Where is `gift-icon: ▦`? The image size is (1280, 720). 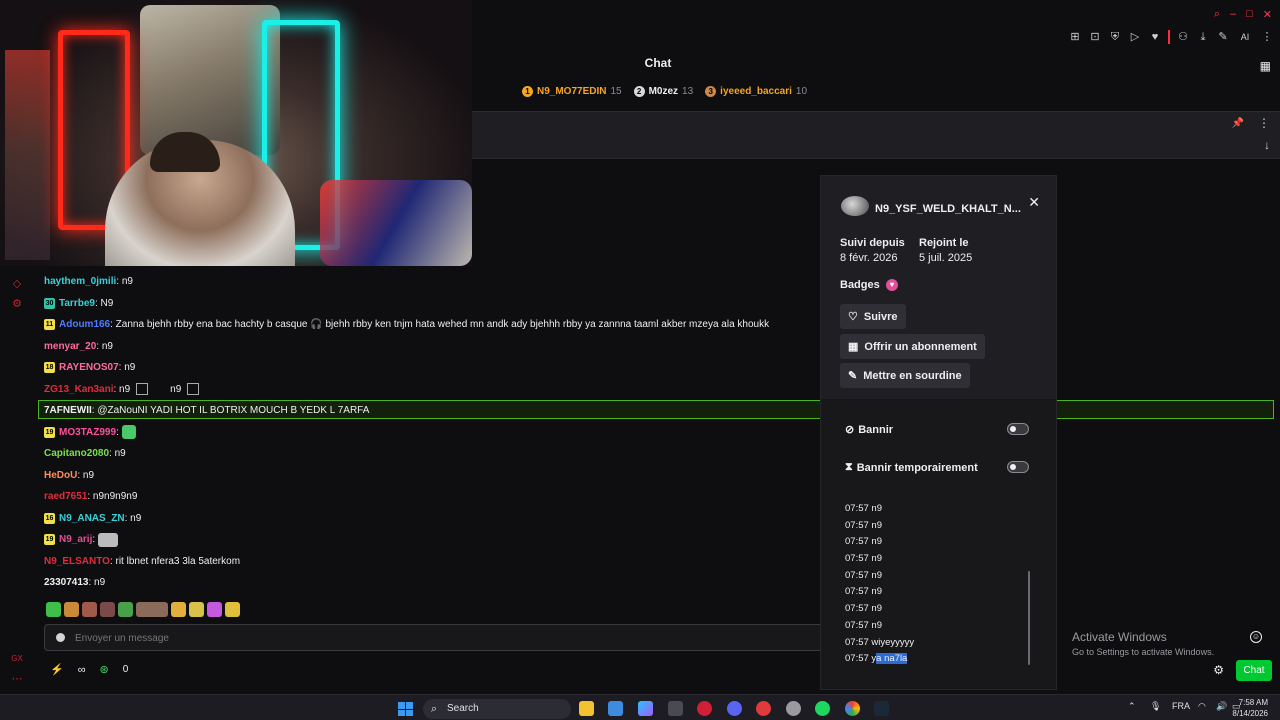 gift-icon: ▦ is located at coordinates (1265, 66).